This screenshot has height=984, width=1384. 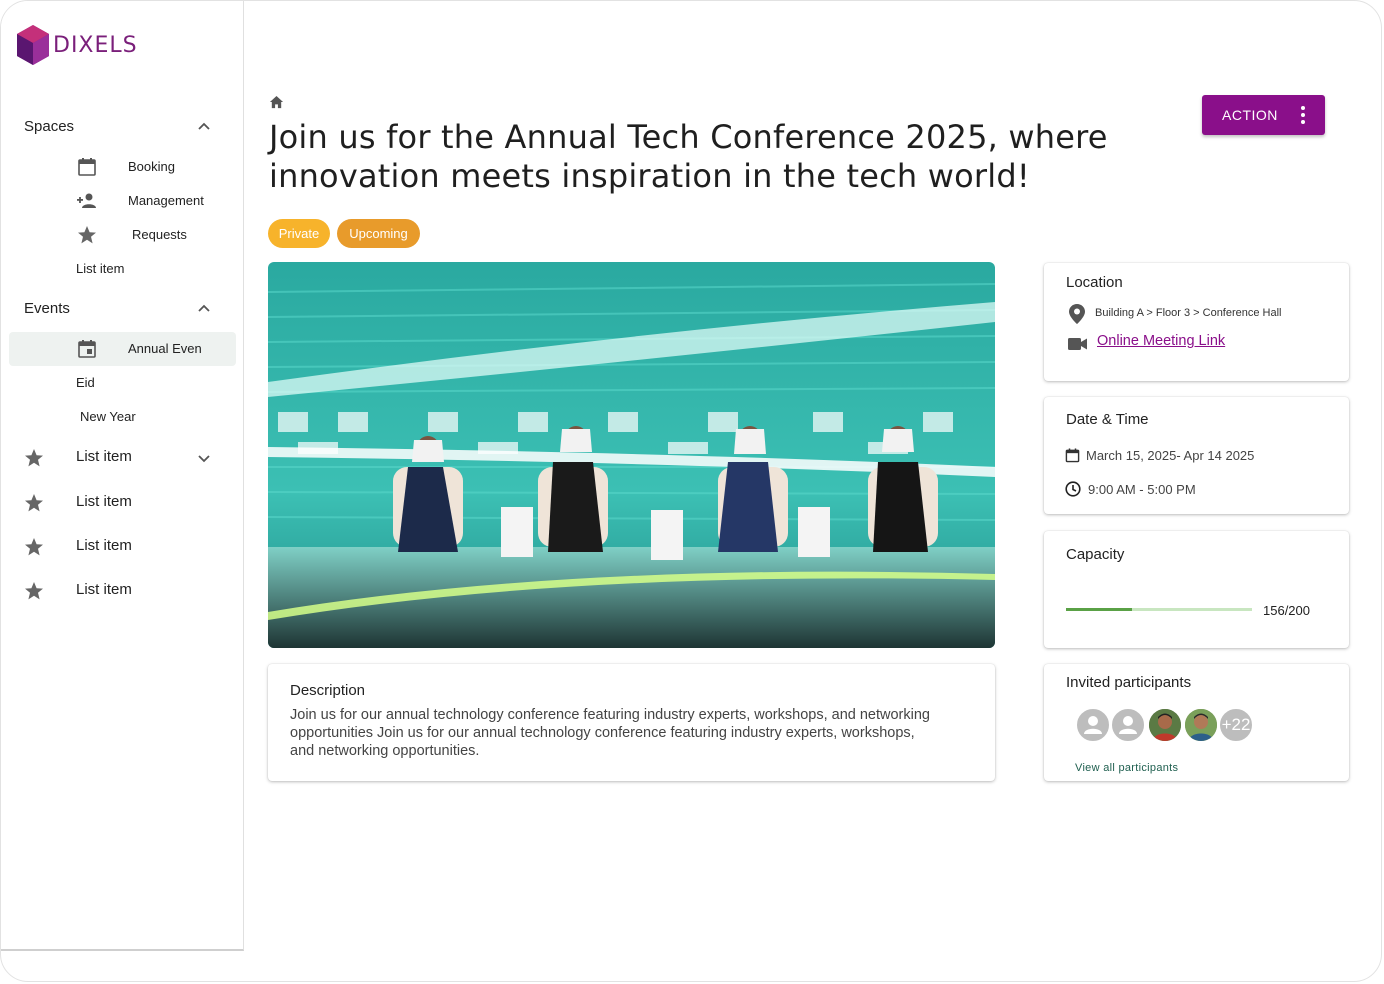 I want to click on sidebar-item-booking: Booking, so click(x=151, y=166).